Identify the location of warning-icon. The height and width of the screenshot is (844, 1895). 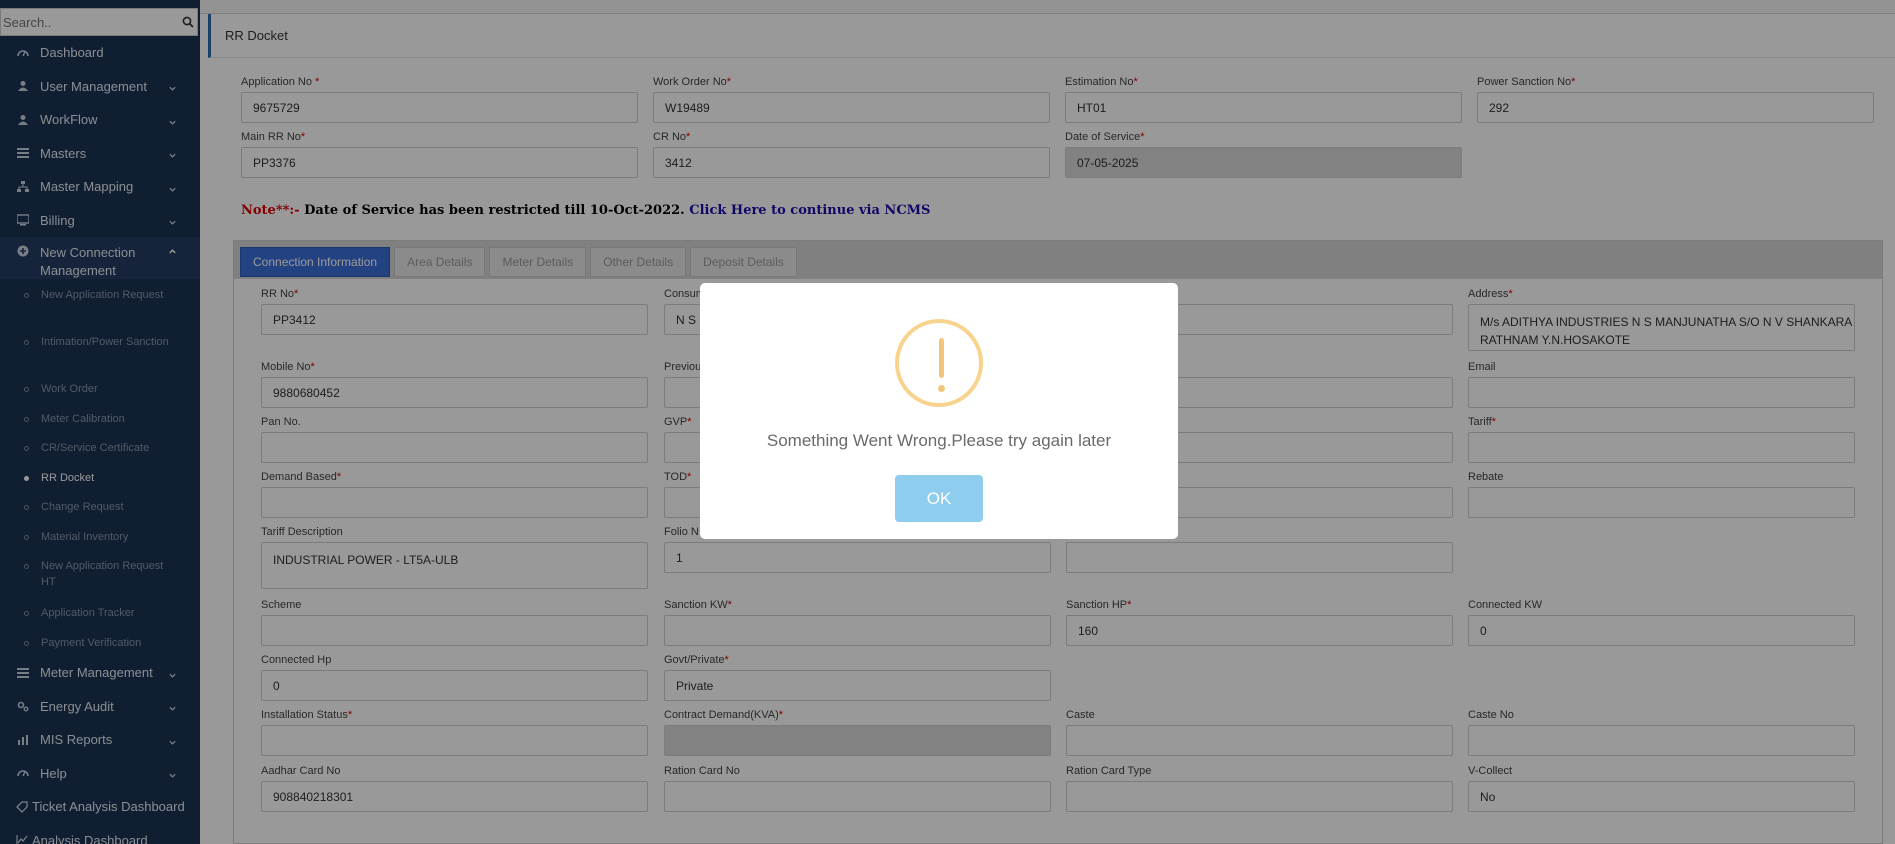
(939, 363).